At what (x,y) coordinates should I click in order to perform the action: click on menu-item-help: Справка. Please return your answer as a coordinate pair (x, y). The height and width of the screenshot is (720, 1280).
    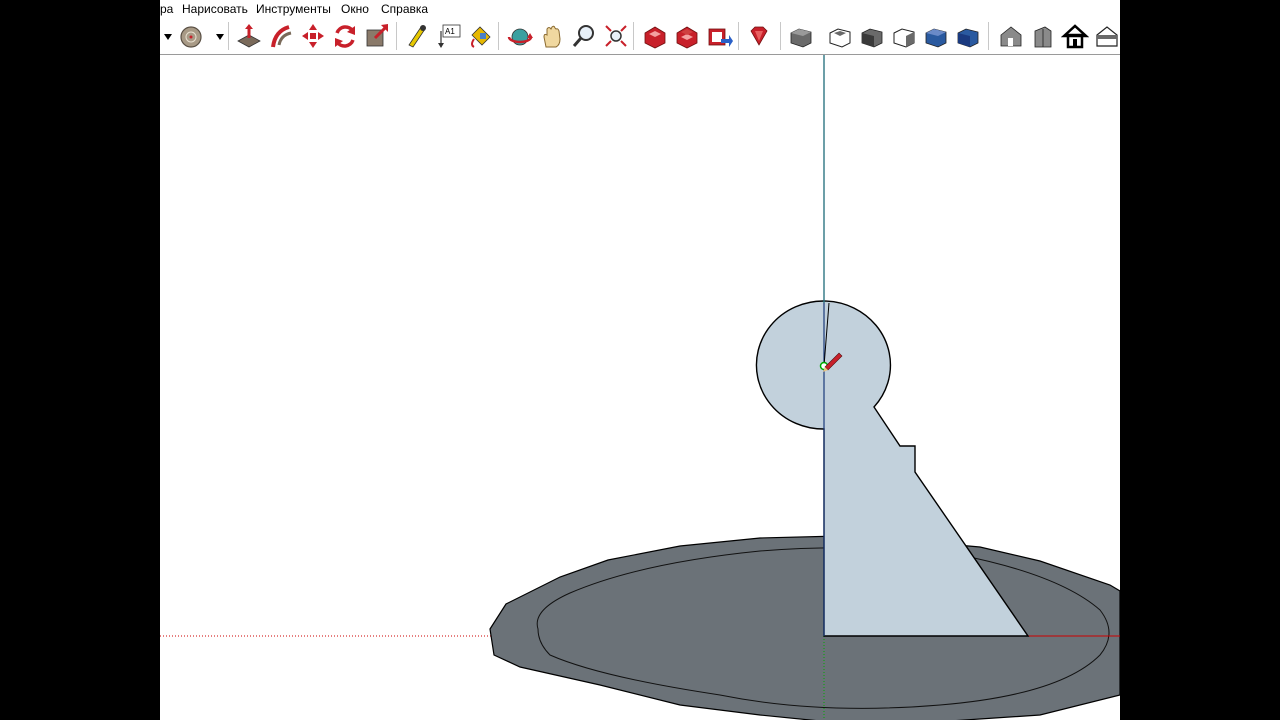
    Looking at the image, I should click on (404, 9).